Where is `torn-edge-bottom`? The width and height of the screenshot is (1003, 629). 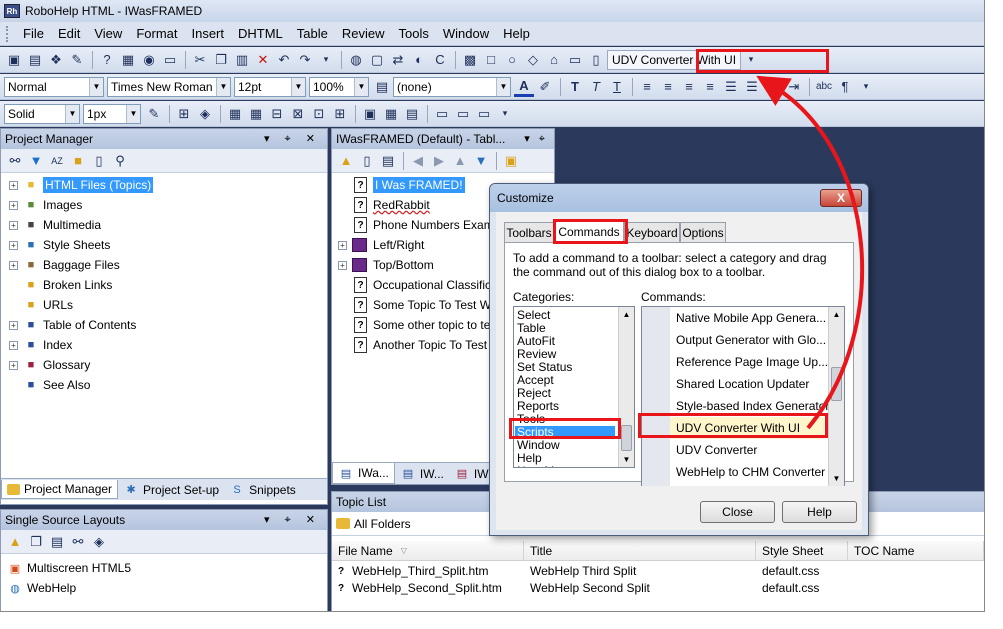
torn-edge-bottom is located at coordinates (501, 620).